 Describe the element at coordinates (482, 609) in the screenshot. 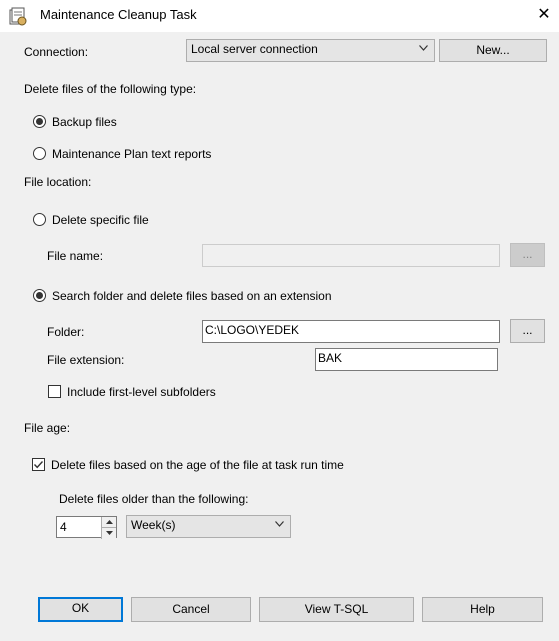

I see `help-button: Help` at that location.